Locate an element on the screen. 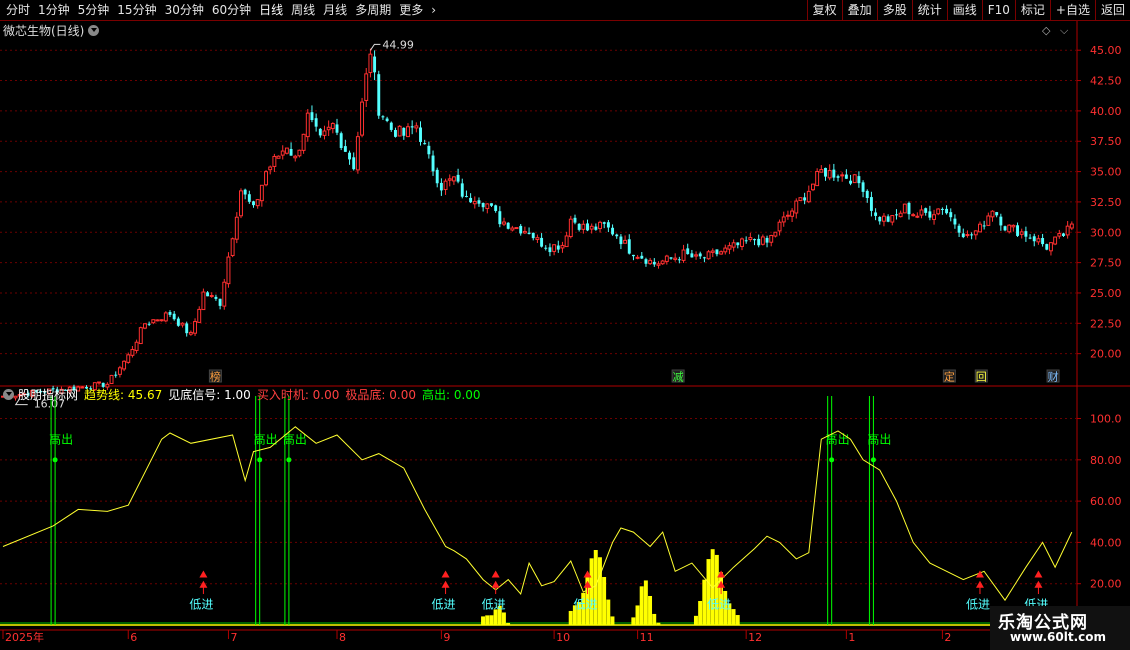 The width and height of the screenshot is (1130, 650). toolbar-button-3: 统计 is located at coordinates (929, 10).